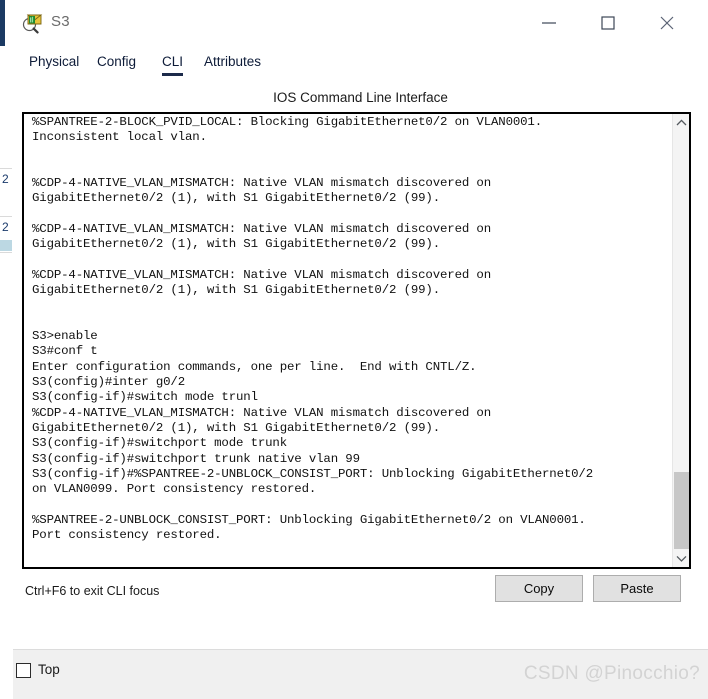  What do you see at coordinates (2, 23) in the screenshot?
I see `background-window-titlebar-accent` at bounding box center [2, 23].